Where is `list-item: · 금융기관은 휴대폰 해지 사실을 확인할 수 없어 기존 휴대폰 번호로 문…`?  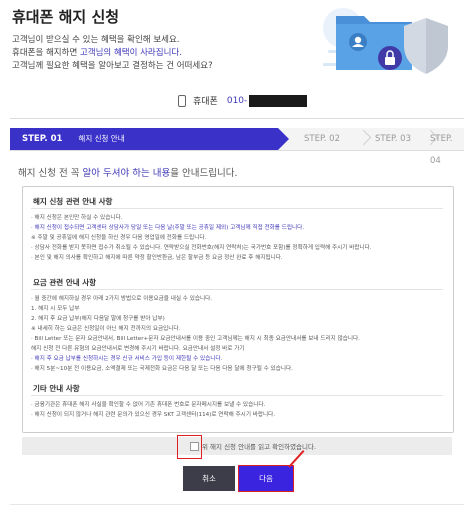 list-item: · 금융기관은 휴대폰 해지 사실을 확인할 수 없어 기존 휴대폰 번호로 문… is located at coordinates (148, 405).